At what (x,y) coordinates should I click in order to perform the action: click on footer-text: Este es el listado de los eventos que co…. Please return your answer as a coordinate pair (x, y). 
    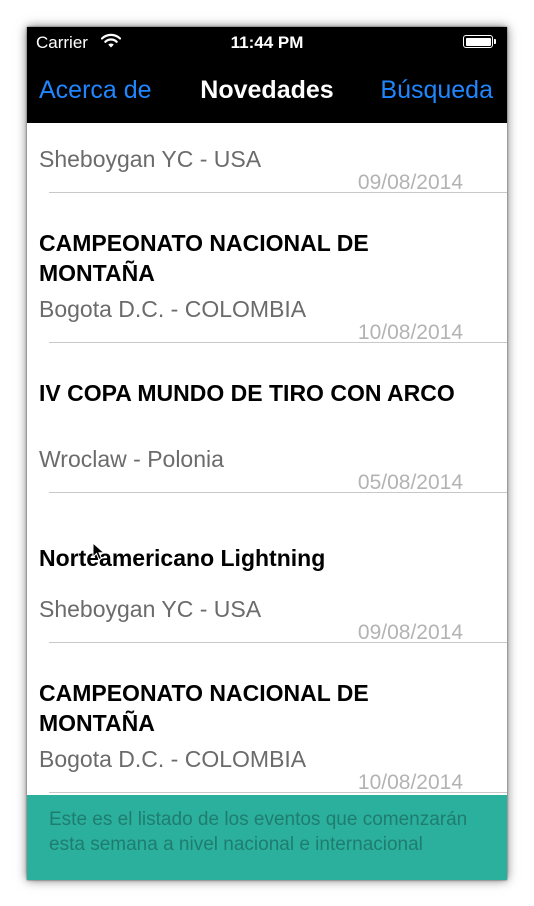
    Looking at the image, I should click on (258, 832).